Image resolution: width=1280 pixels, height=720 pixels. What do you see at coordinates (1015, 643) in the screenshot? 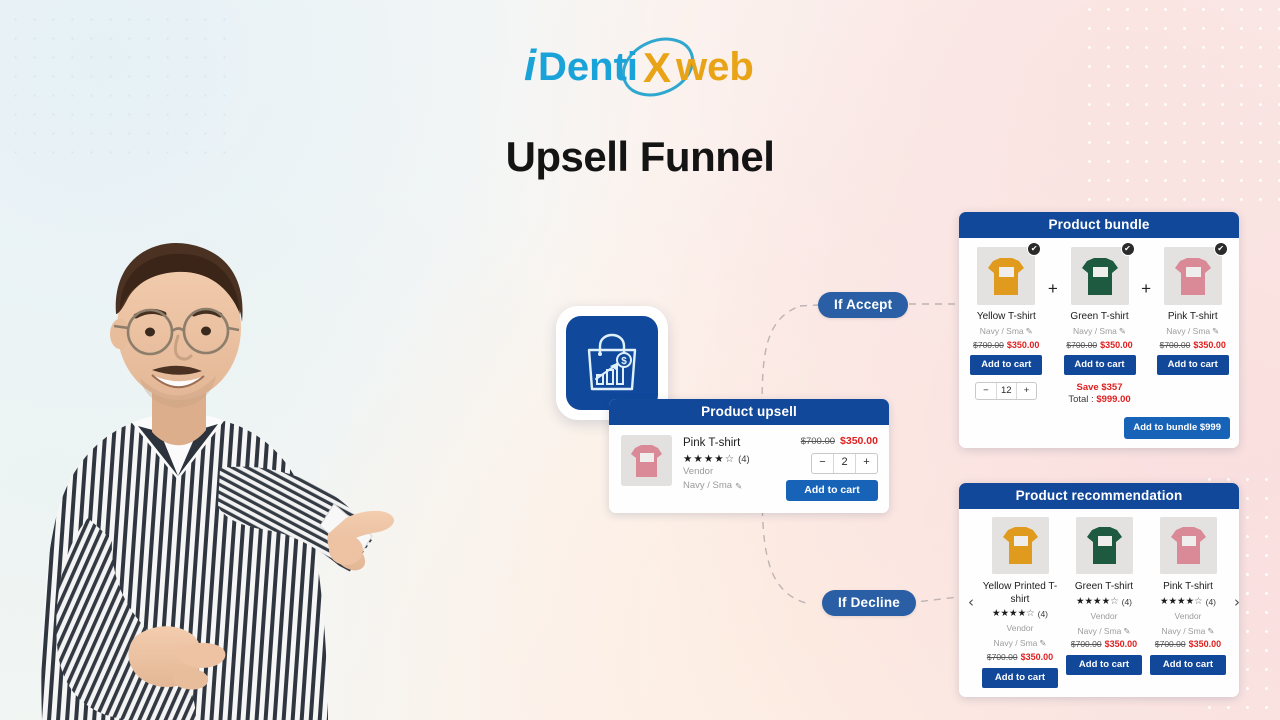
I see `recommendation-variant: Navy / Sma` at bounding box center [1015, 643].